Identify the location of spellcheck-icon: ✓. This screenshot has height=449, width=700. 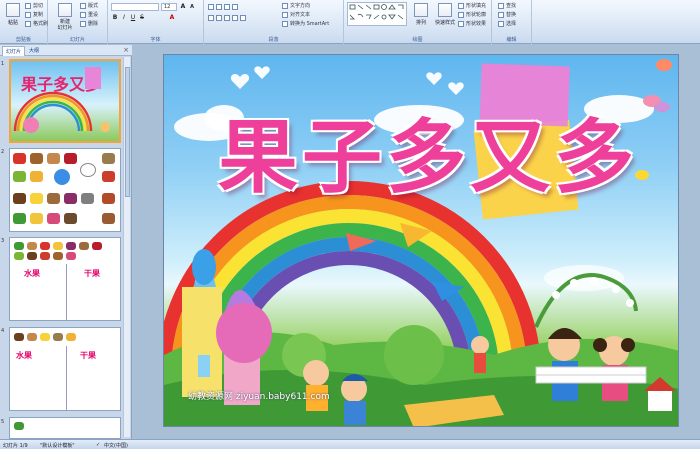
(98, 445).